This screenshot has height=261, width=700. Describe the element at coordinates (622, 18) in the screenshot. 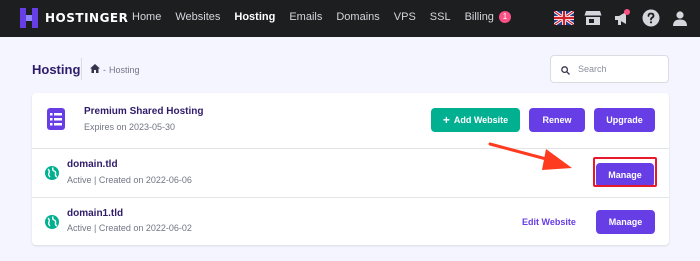

I see `megaphone-icon` at that location.